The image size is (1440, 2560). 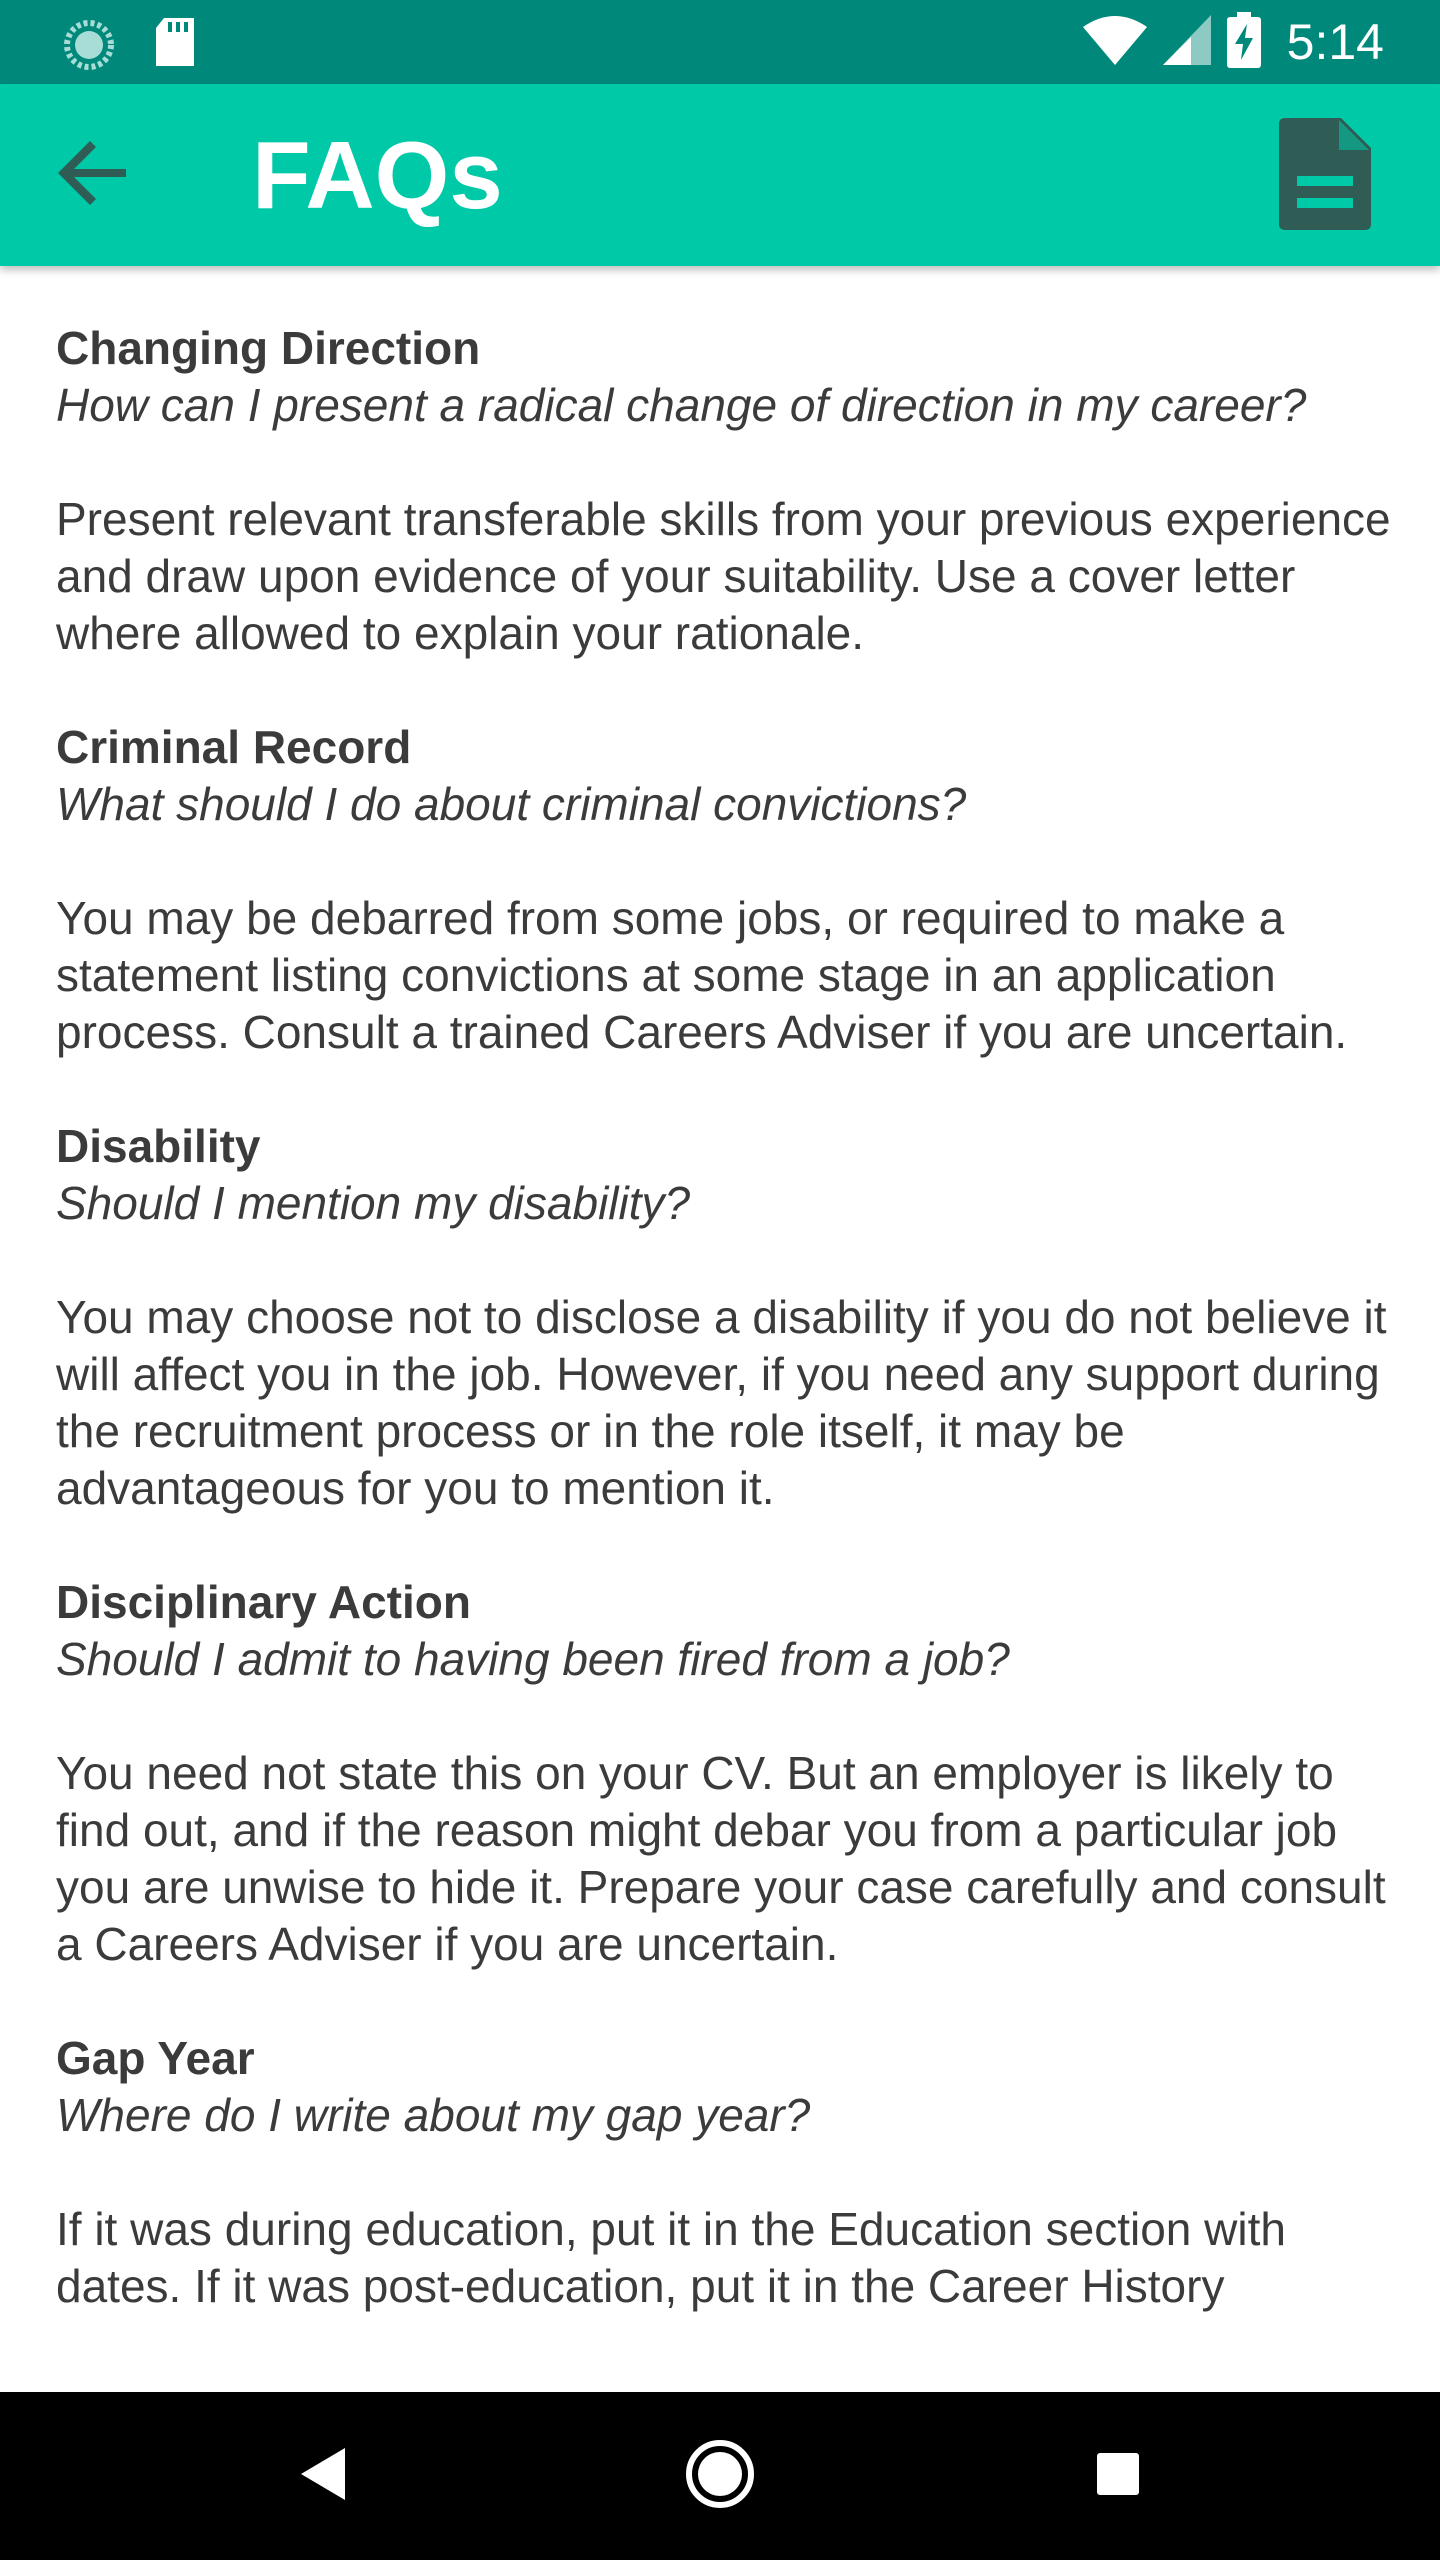 I want to click on status-bar: 5:14, so click(x=720, y=42).